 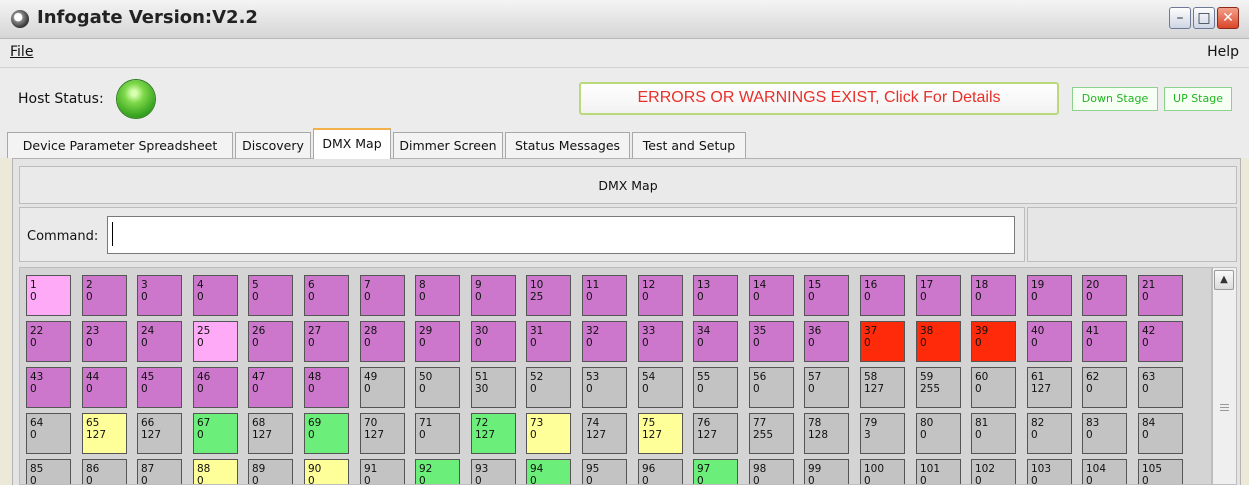 I want to click on dmx-channel-cell: 62 0, so click(x=1104, y=387).